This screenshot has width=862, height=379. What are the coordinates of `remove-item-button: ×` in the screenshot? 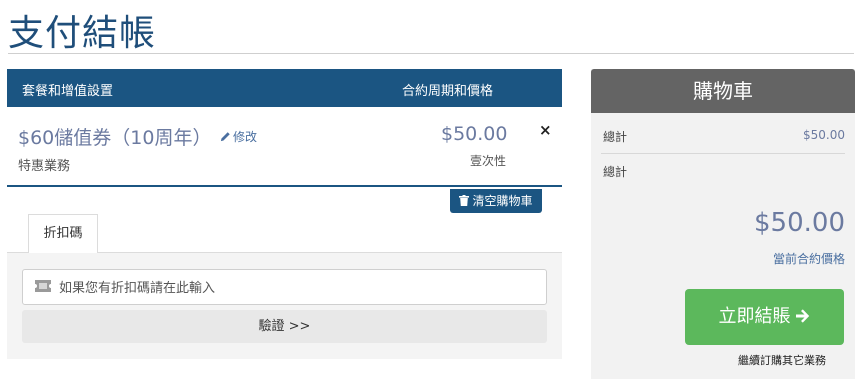 It's located at (545, 130).